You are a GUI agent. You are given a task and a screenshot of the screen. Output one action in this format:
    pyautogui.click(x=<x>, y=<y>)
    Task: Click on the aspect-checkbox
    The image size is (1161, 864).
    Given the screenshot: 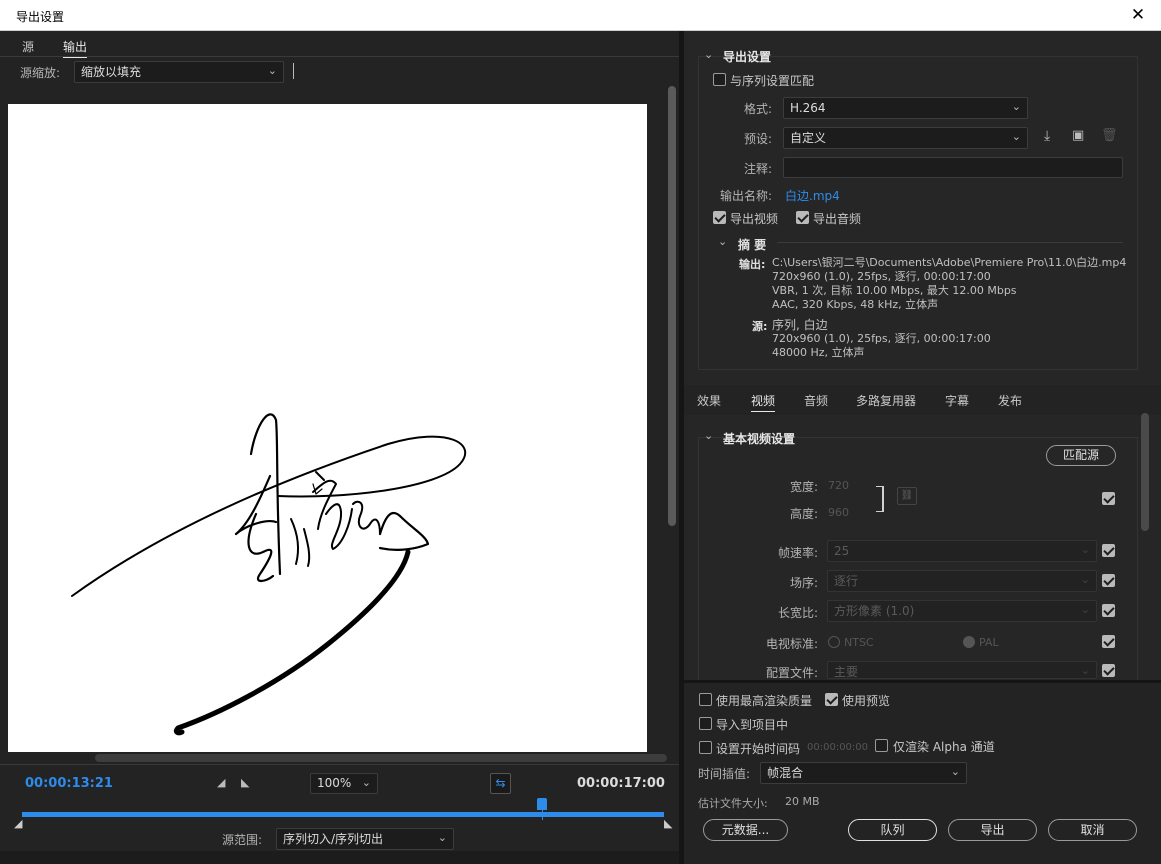 What is the action you would take?
    pyautogui.click(x=1108, y=610)
    